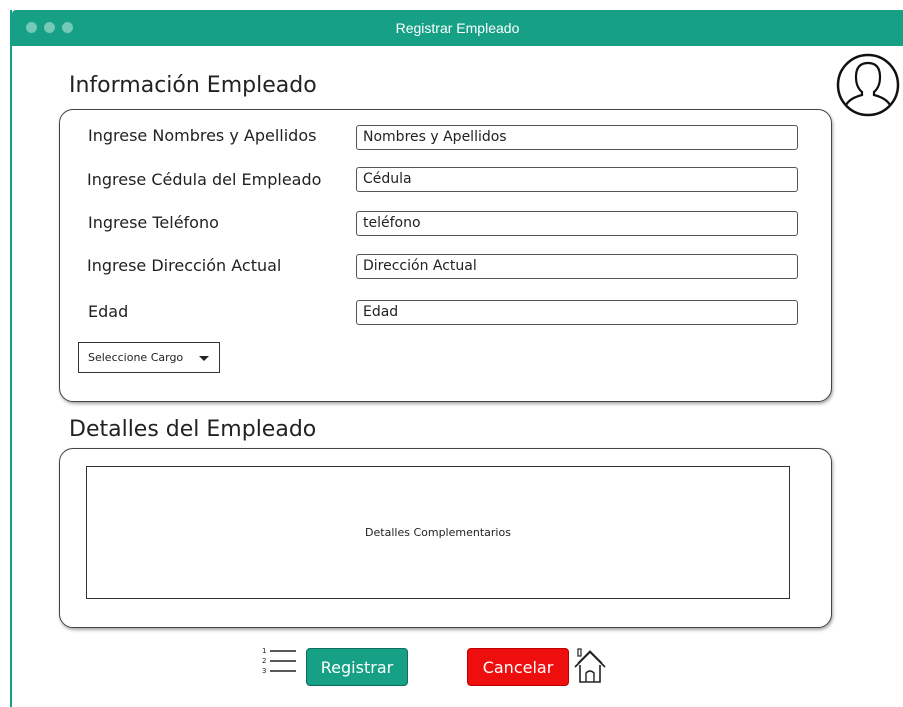  Describe the element at coordinates (153, 222) in the screenshot. I see `telefono-label: Ingrese Teléfono` at that location.